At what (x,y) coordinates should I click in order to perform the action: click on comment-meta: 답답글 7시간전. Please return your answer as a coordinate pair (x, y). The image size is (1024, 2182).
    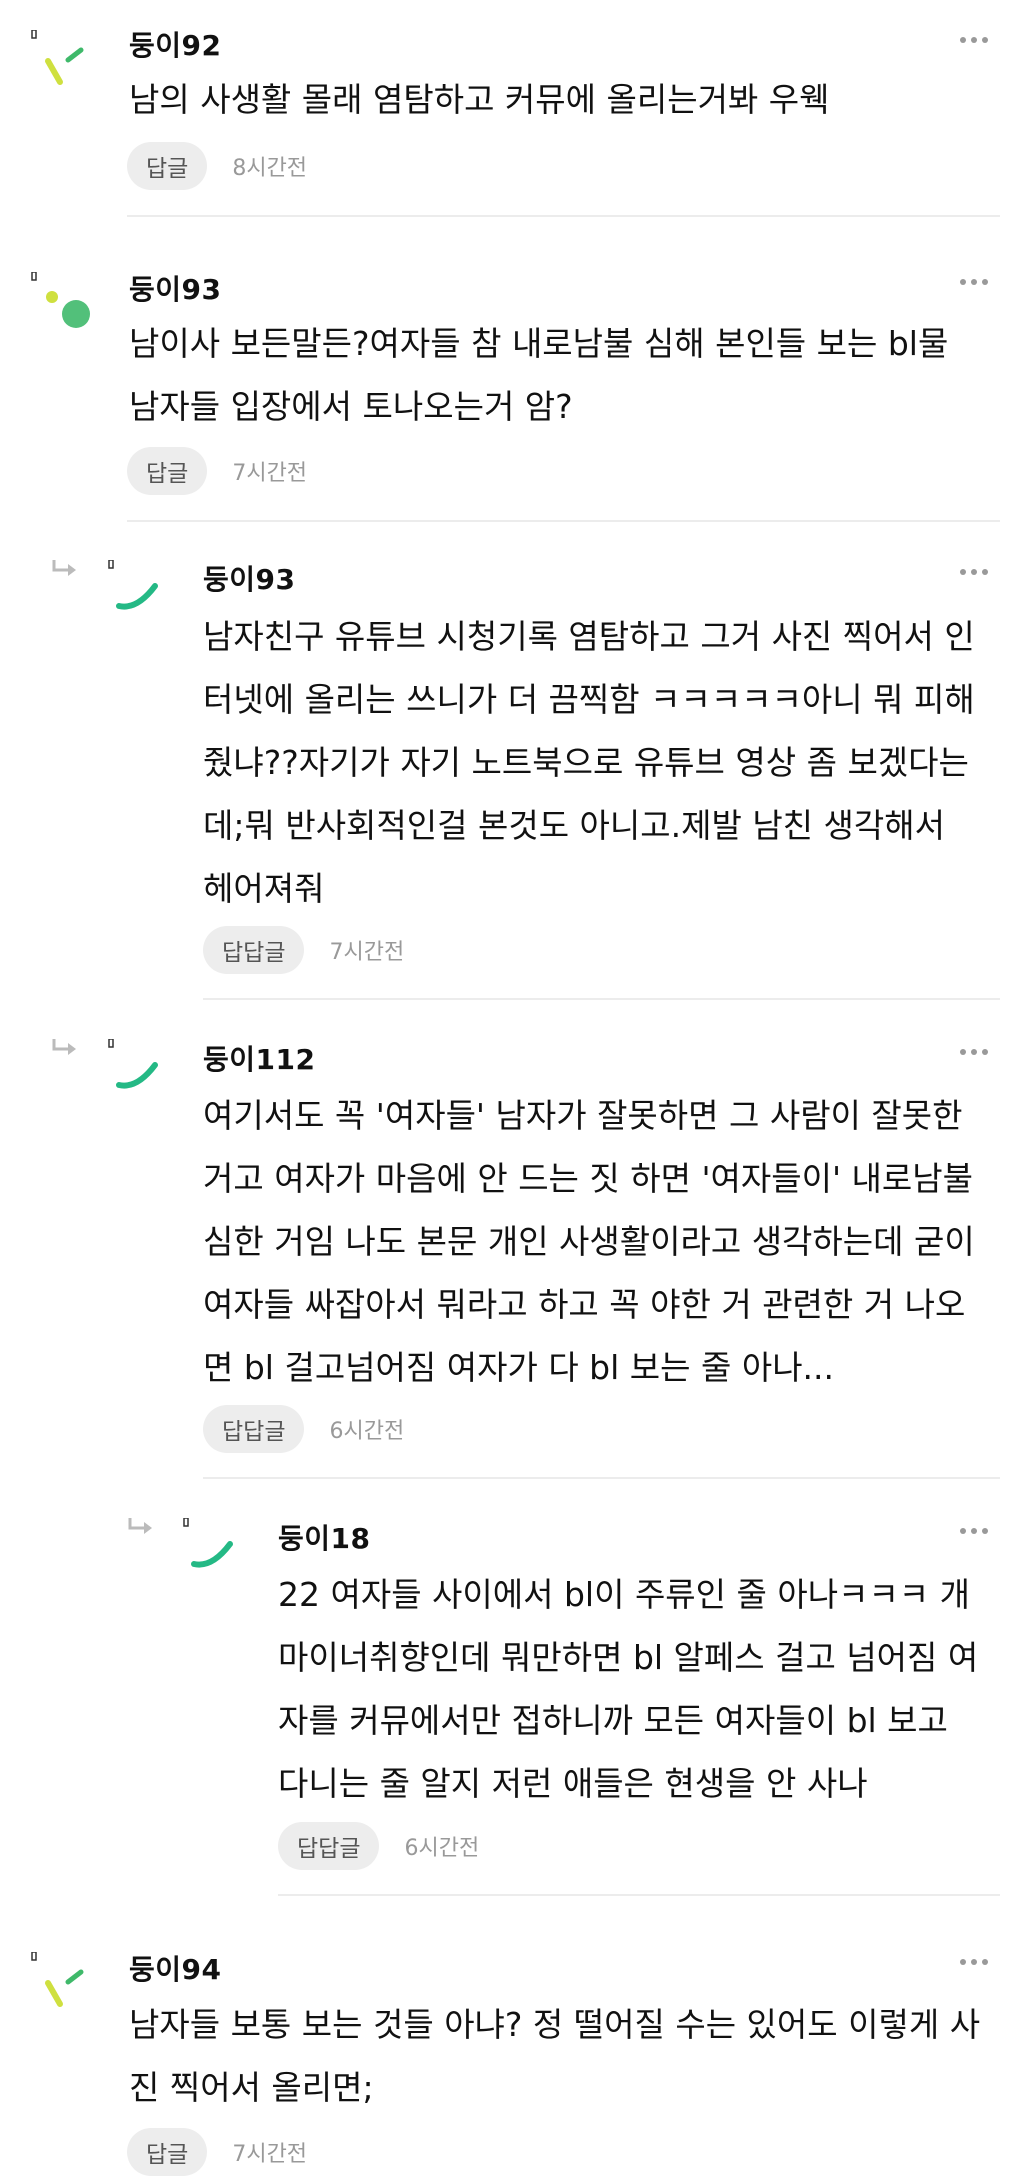
    Looking at the image, I should click on (303, 950).